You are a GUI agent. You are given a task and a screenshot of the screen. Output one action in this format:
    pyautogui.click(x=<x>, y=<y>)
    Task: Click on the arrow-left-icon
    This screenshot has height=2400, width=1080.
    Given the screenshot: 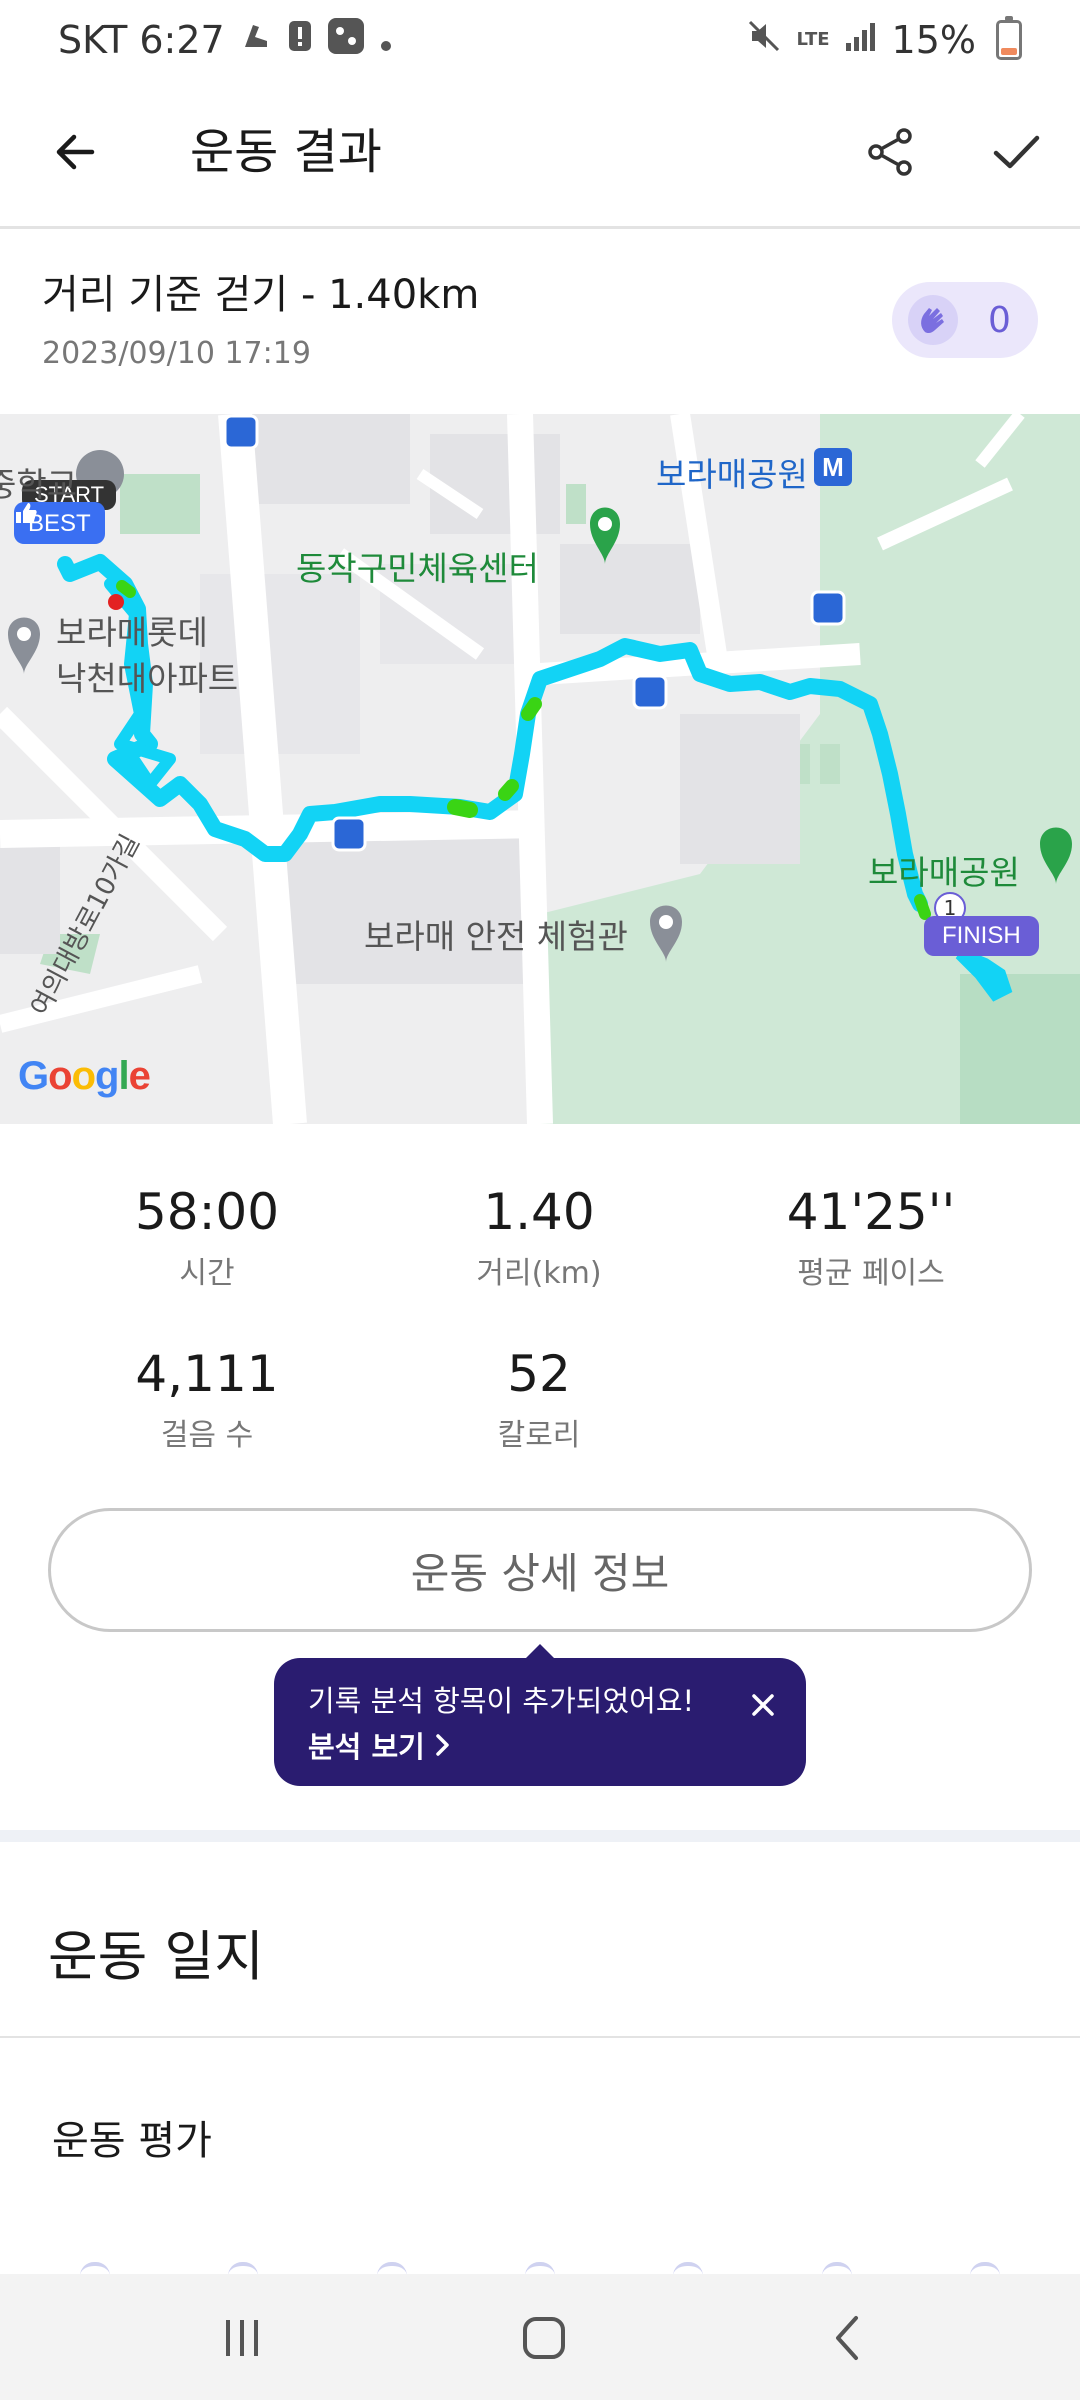 What is the action you would take?
    pyautogui.click(x=75, y=152)
    